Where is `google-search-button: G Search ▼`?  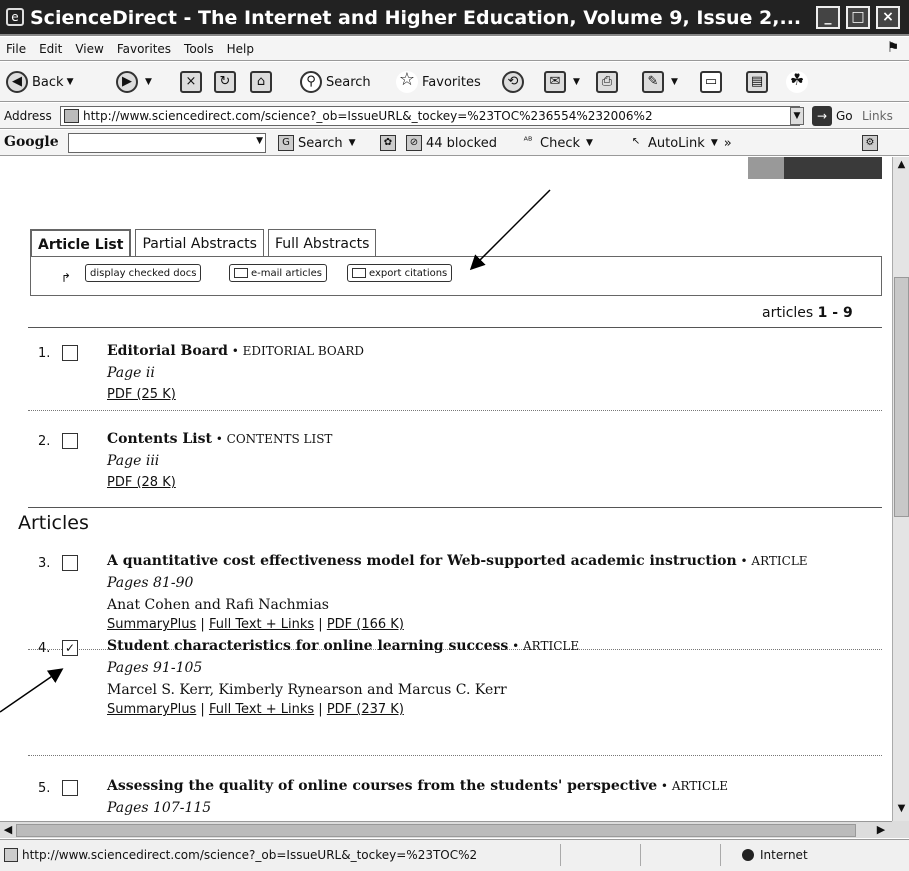 google-search-button: G Search ▼ is located at coordinates (317, 143).